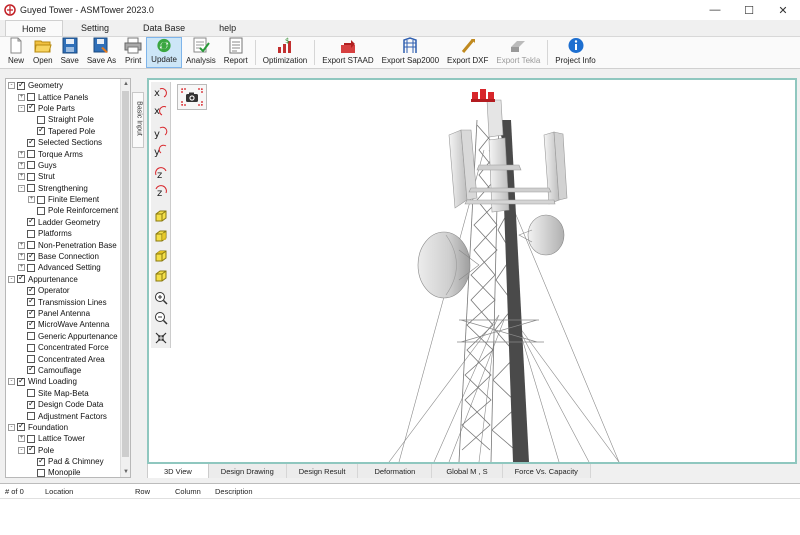  Describe the element at coordinates (68, 199) in the screenshot. I see `tree-item: + Finite Element` at that location.